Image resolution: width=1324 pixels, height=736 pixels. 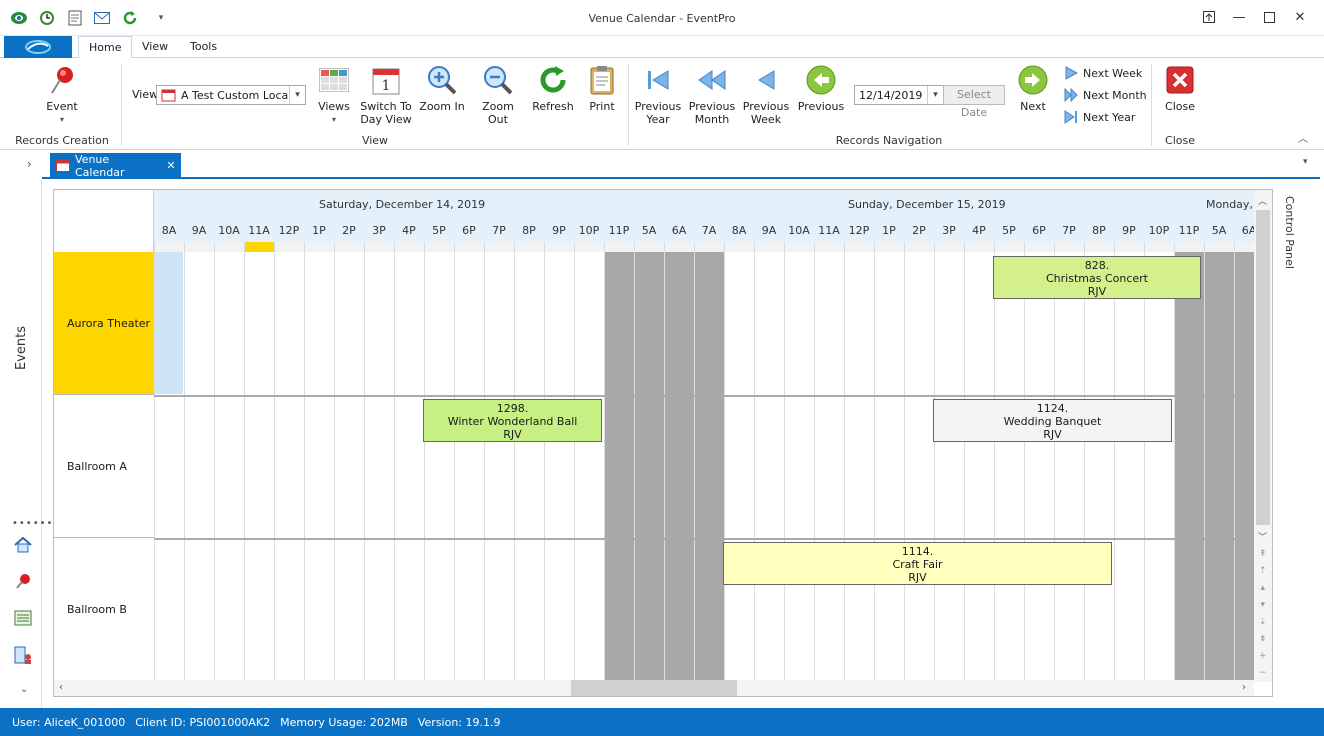 What do you see at coordinates (61, 687) in the screenshot?
I see `scroll-left-icon: ‹` at bounding box center [61, 687].